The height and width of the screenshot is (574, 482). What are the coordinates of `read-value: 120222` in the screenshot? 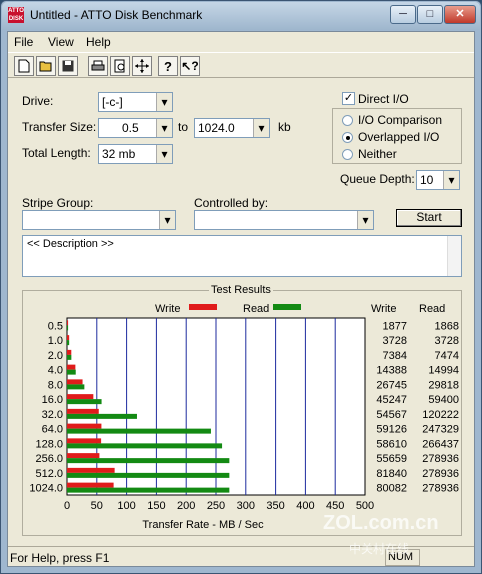 It's located at (440, 415).